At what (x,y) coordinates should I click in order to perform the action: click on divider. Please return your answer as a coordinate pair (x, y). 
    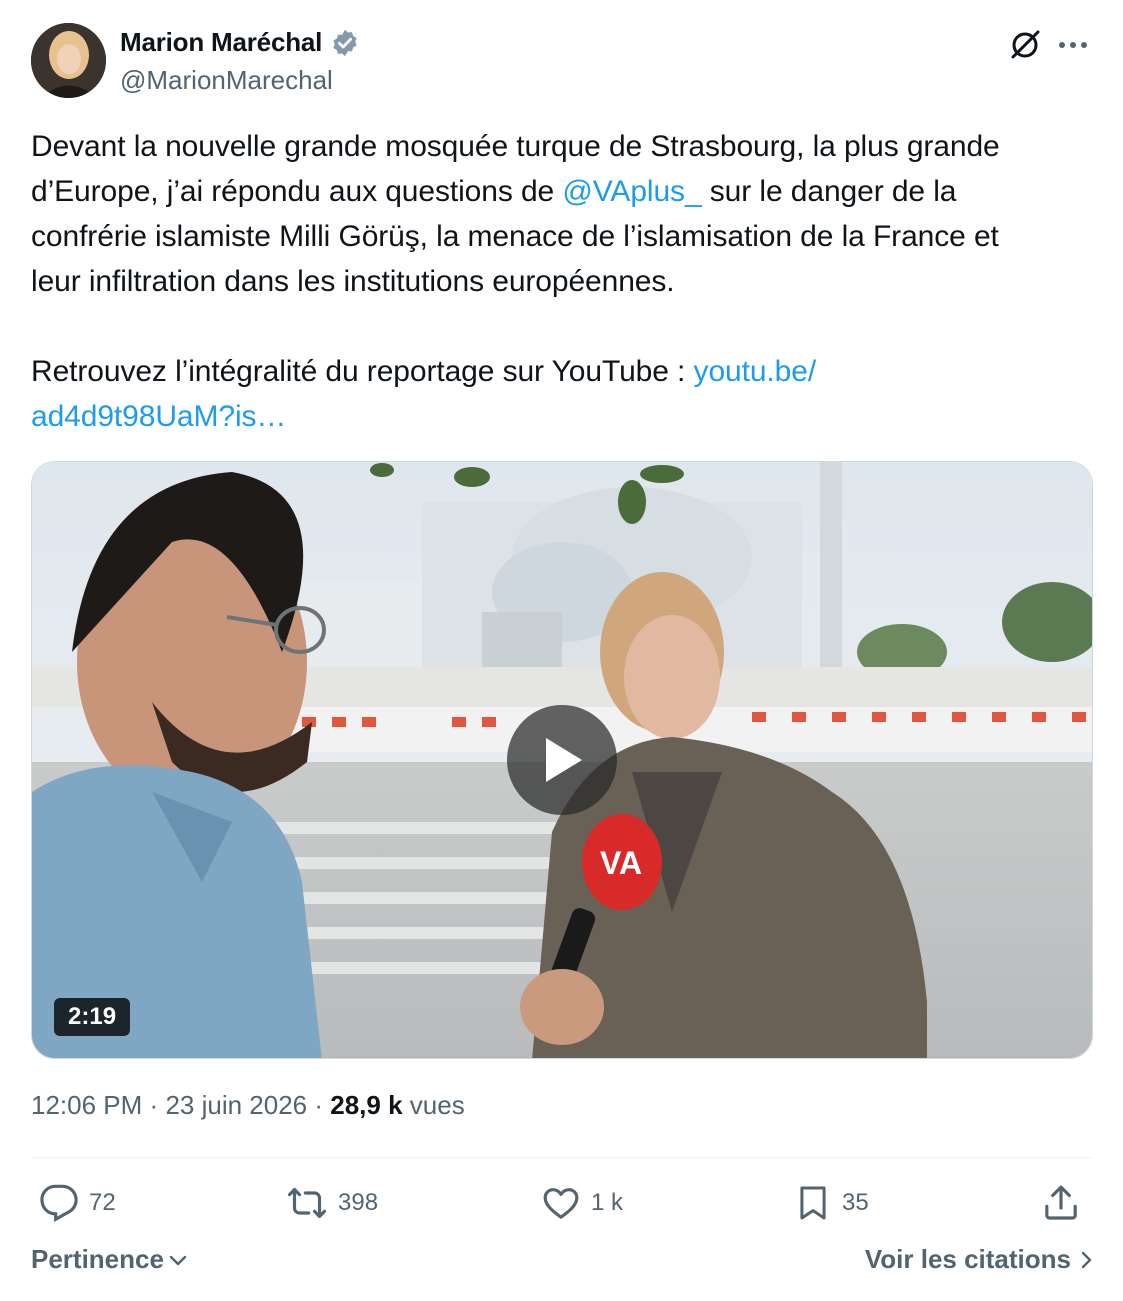
    Looking at the image, I should click on (562, 1157).